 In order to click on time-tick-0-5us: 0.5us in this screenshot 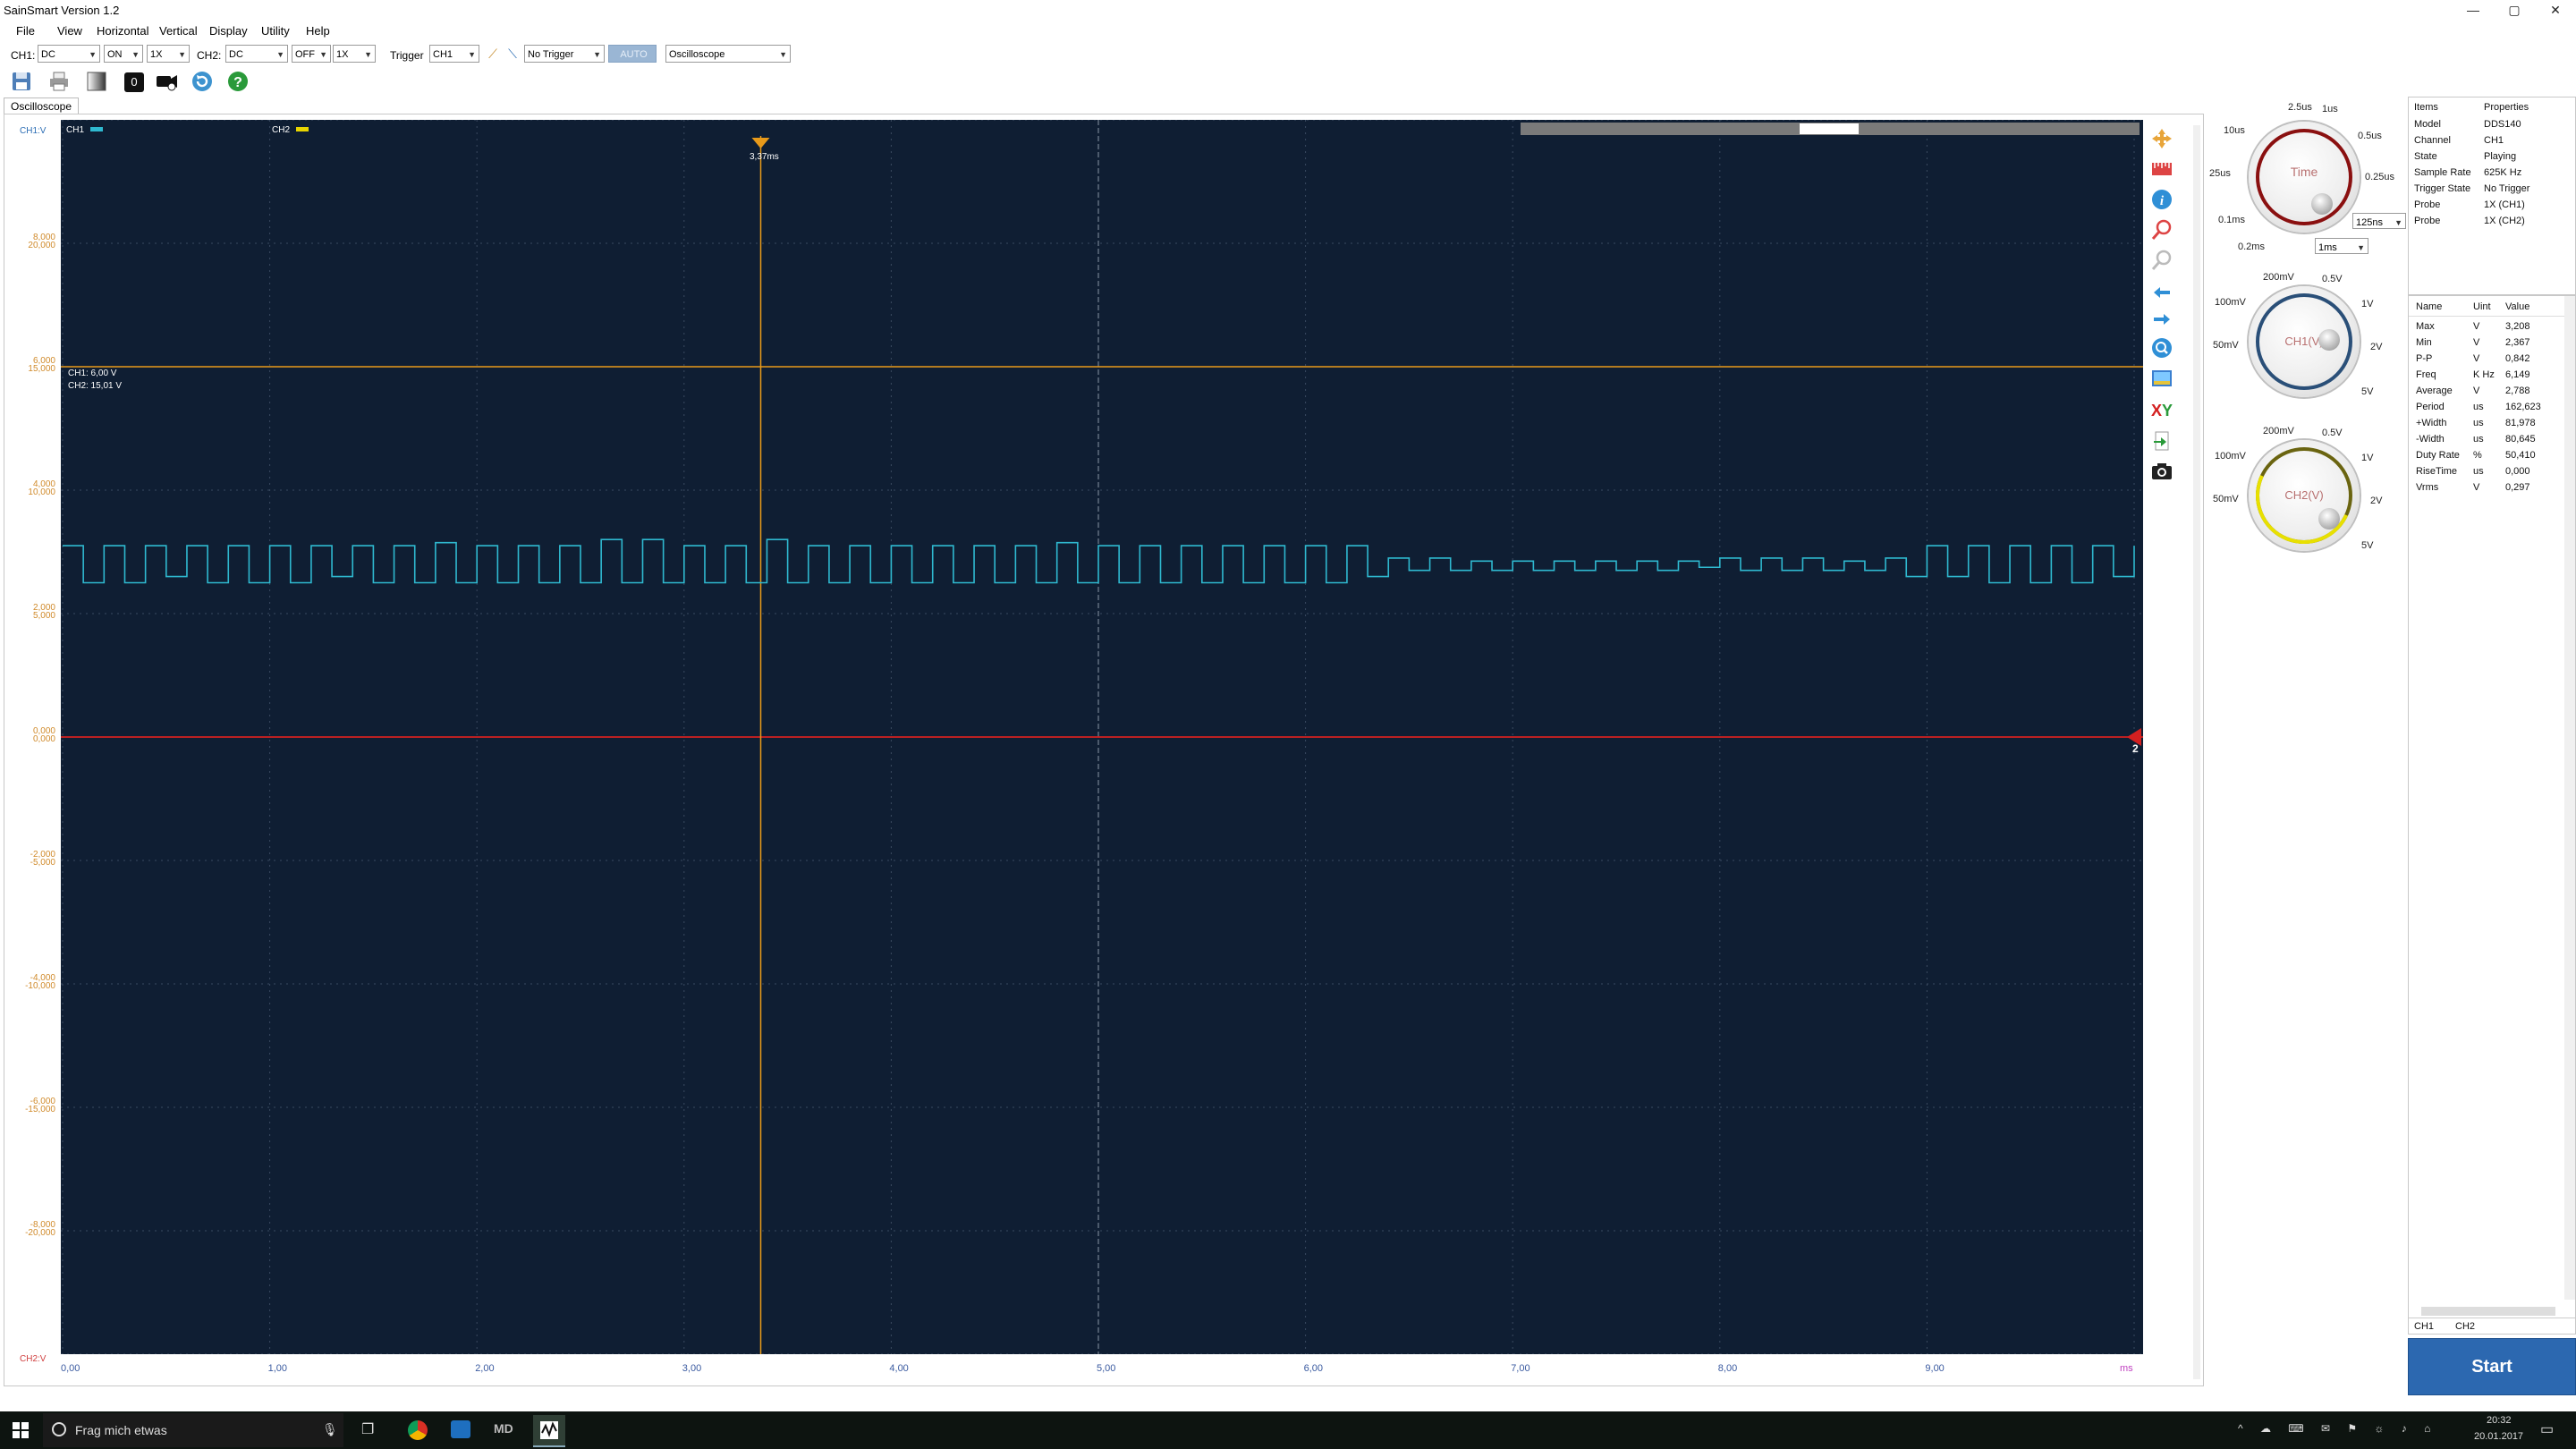, I will do `click(2370, 136)`.